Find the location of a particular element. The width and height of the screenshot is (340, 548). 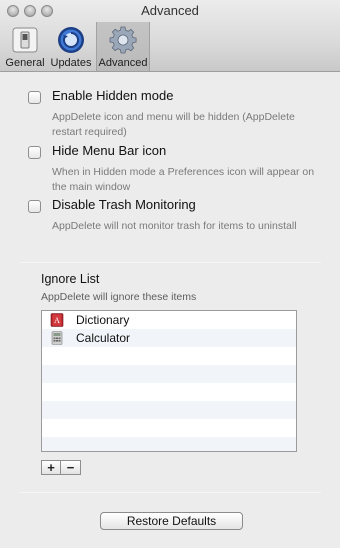

list-item: Calculator is located at coordinates (169, 338).